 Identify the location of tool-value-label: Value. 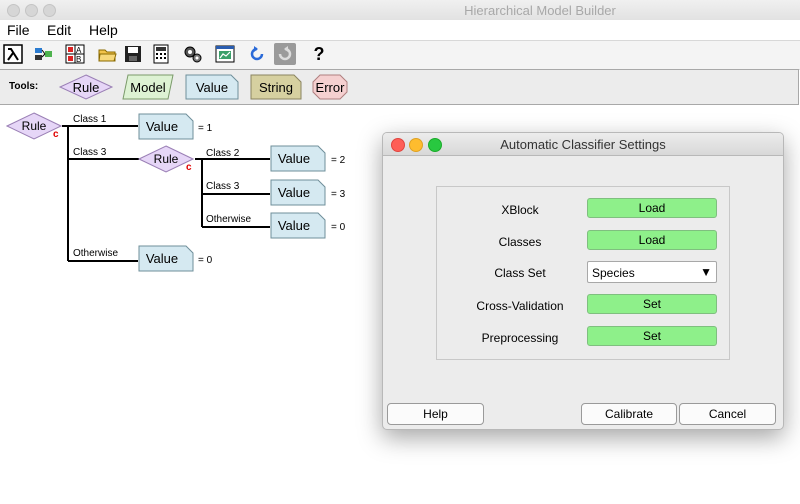
(212, 87).